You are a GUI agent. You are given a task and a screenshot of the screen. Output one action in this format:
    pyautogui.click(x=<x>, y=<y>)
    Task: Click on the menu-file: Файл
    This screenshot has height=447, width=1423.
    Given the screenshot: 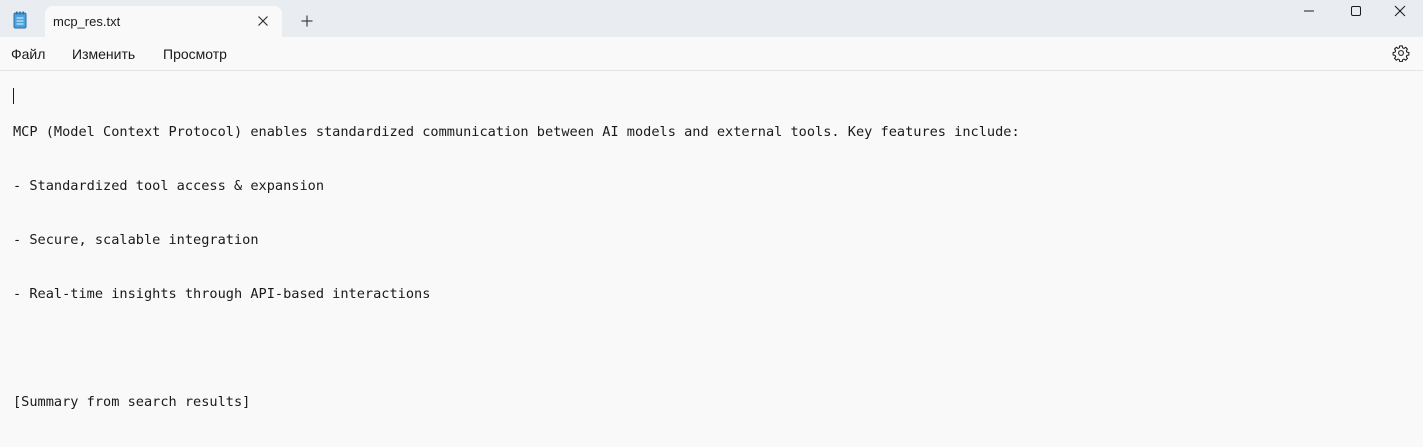 What is the action you would take?
    pyautogui.click(x=28, y=54)
    